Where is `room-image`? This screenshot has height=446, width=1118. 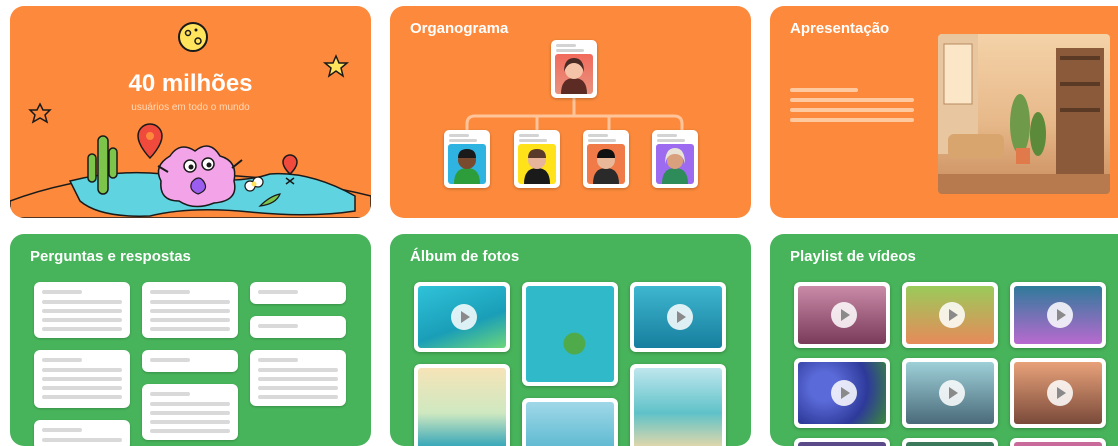 room-image is located at coordinates (1024, 114).